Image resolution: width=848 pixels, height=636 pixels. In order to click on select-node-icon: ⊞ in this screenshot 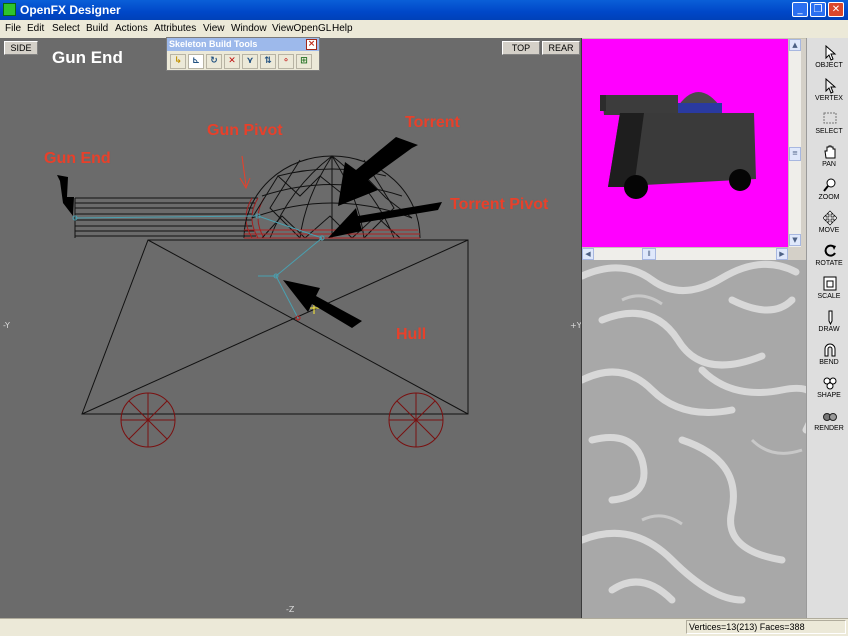, I will do `click(304, 61)`.